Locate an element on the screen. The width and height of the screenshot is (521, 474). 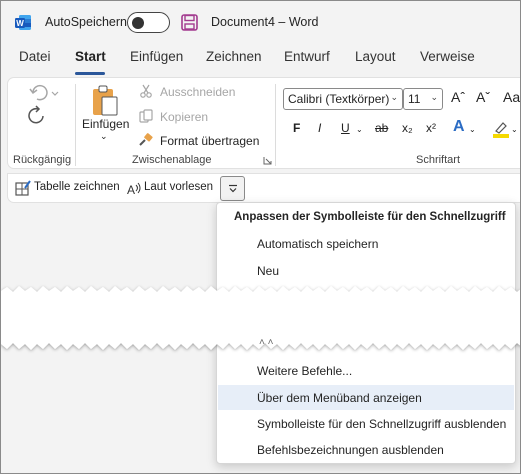
font-group-label: Schriftart is located at coordinates (438, 160).